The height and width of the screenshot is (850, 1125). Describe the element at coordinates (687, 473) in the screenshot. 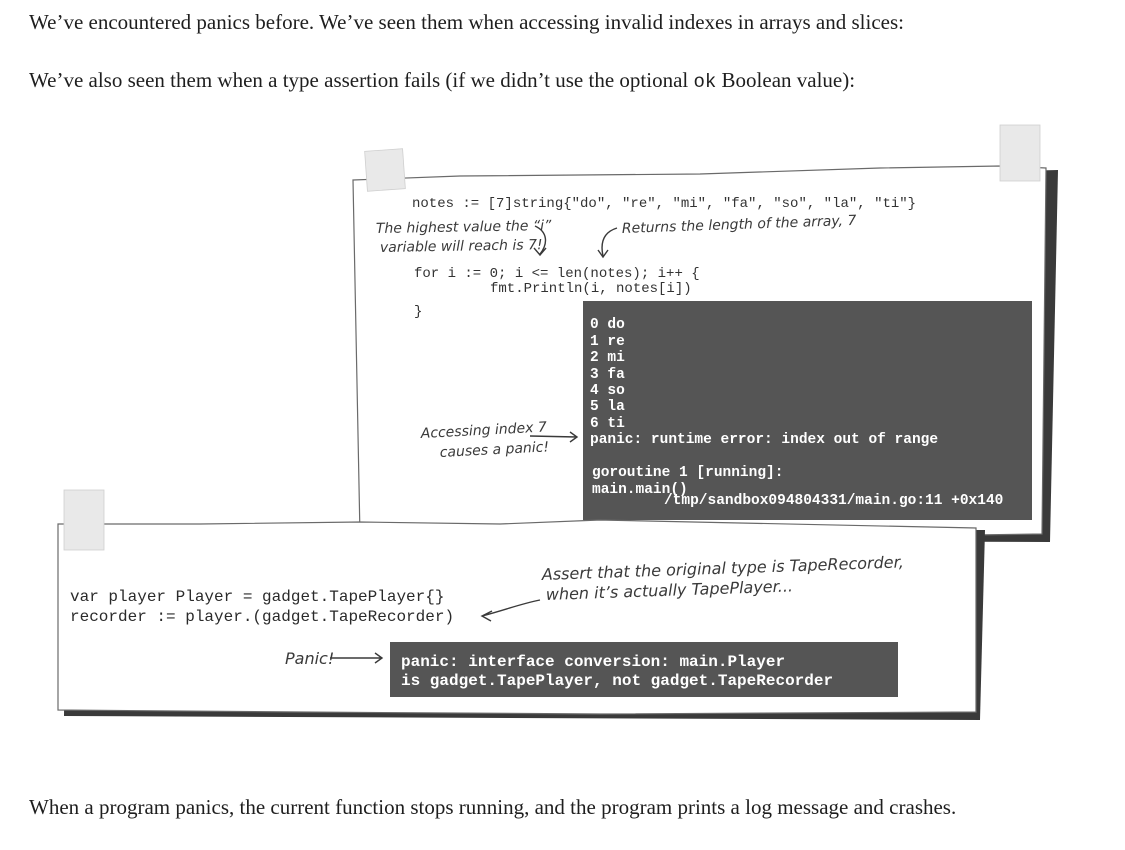

I see `output-line: goroutine 1 [running]:` at that location.